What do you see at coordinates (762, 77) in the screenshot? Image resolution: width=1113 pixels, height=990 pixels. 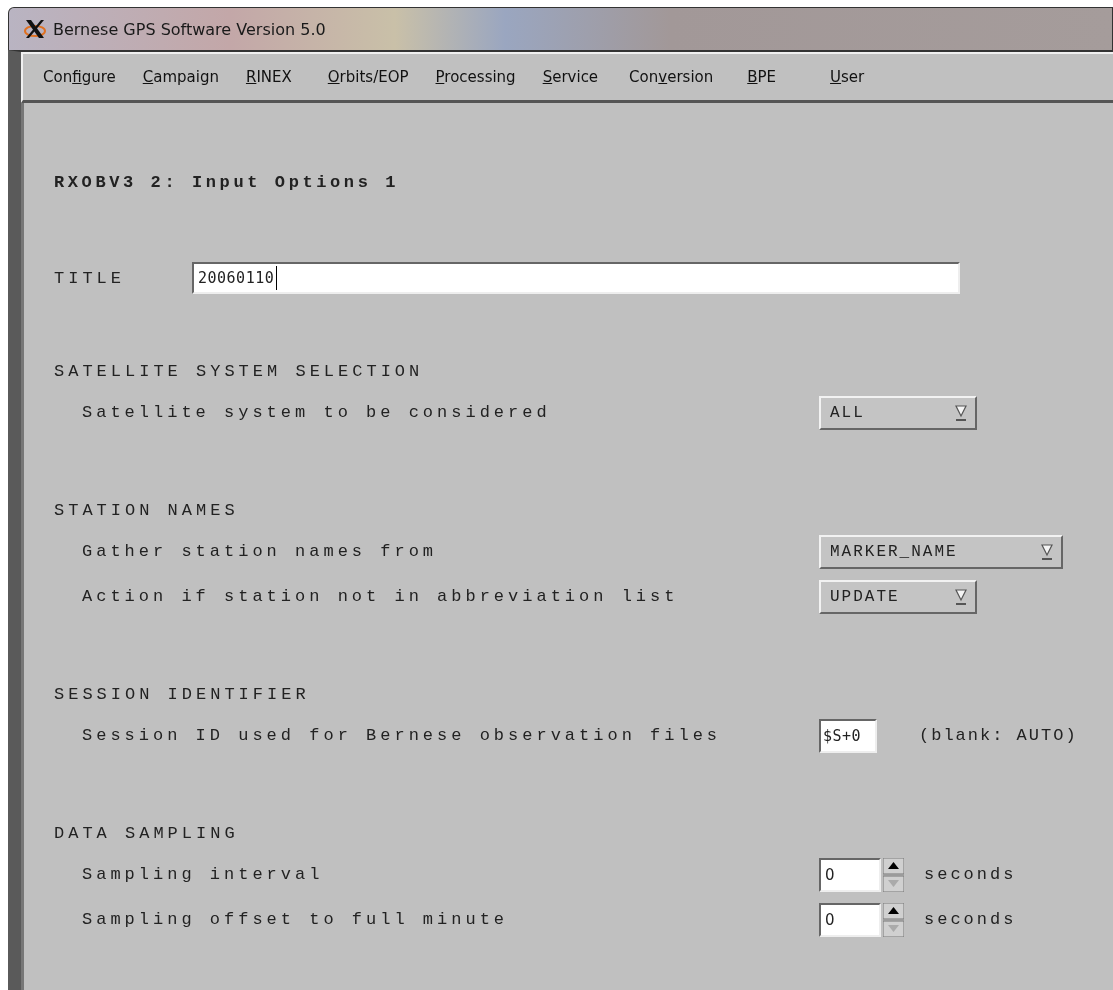 I see `menu-item: BPE` at bounding box center [762, 77].